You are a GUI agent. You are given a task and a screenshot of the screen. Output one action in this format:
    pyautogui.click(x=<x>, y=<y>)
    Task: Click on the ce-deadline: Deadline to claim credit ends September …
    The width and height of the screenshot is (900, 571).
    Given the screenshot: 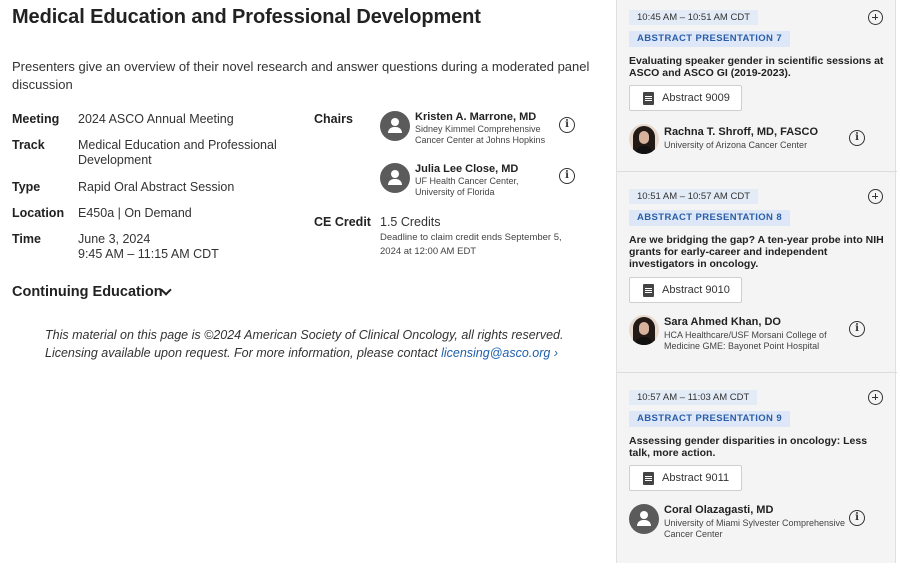 What is the action you would take?
    pyautogui.click(x=471, y=244)
    